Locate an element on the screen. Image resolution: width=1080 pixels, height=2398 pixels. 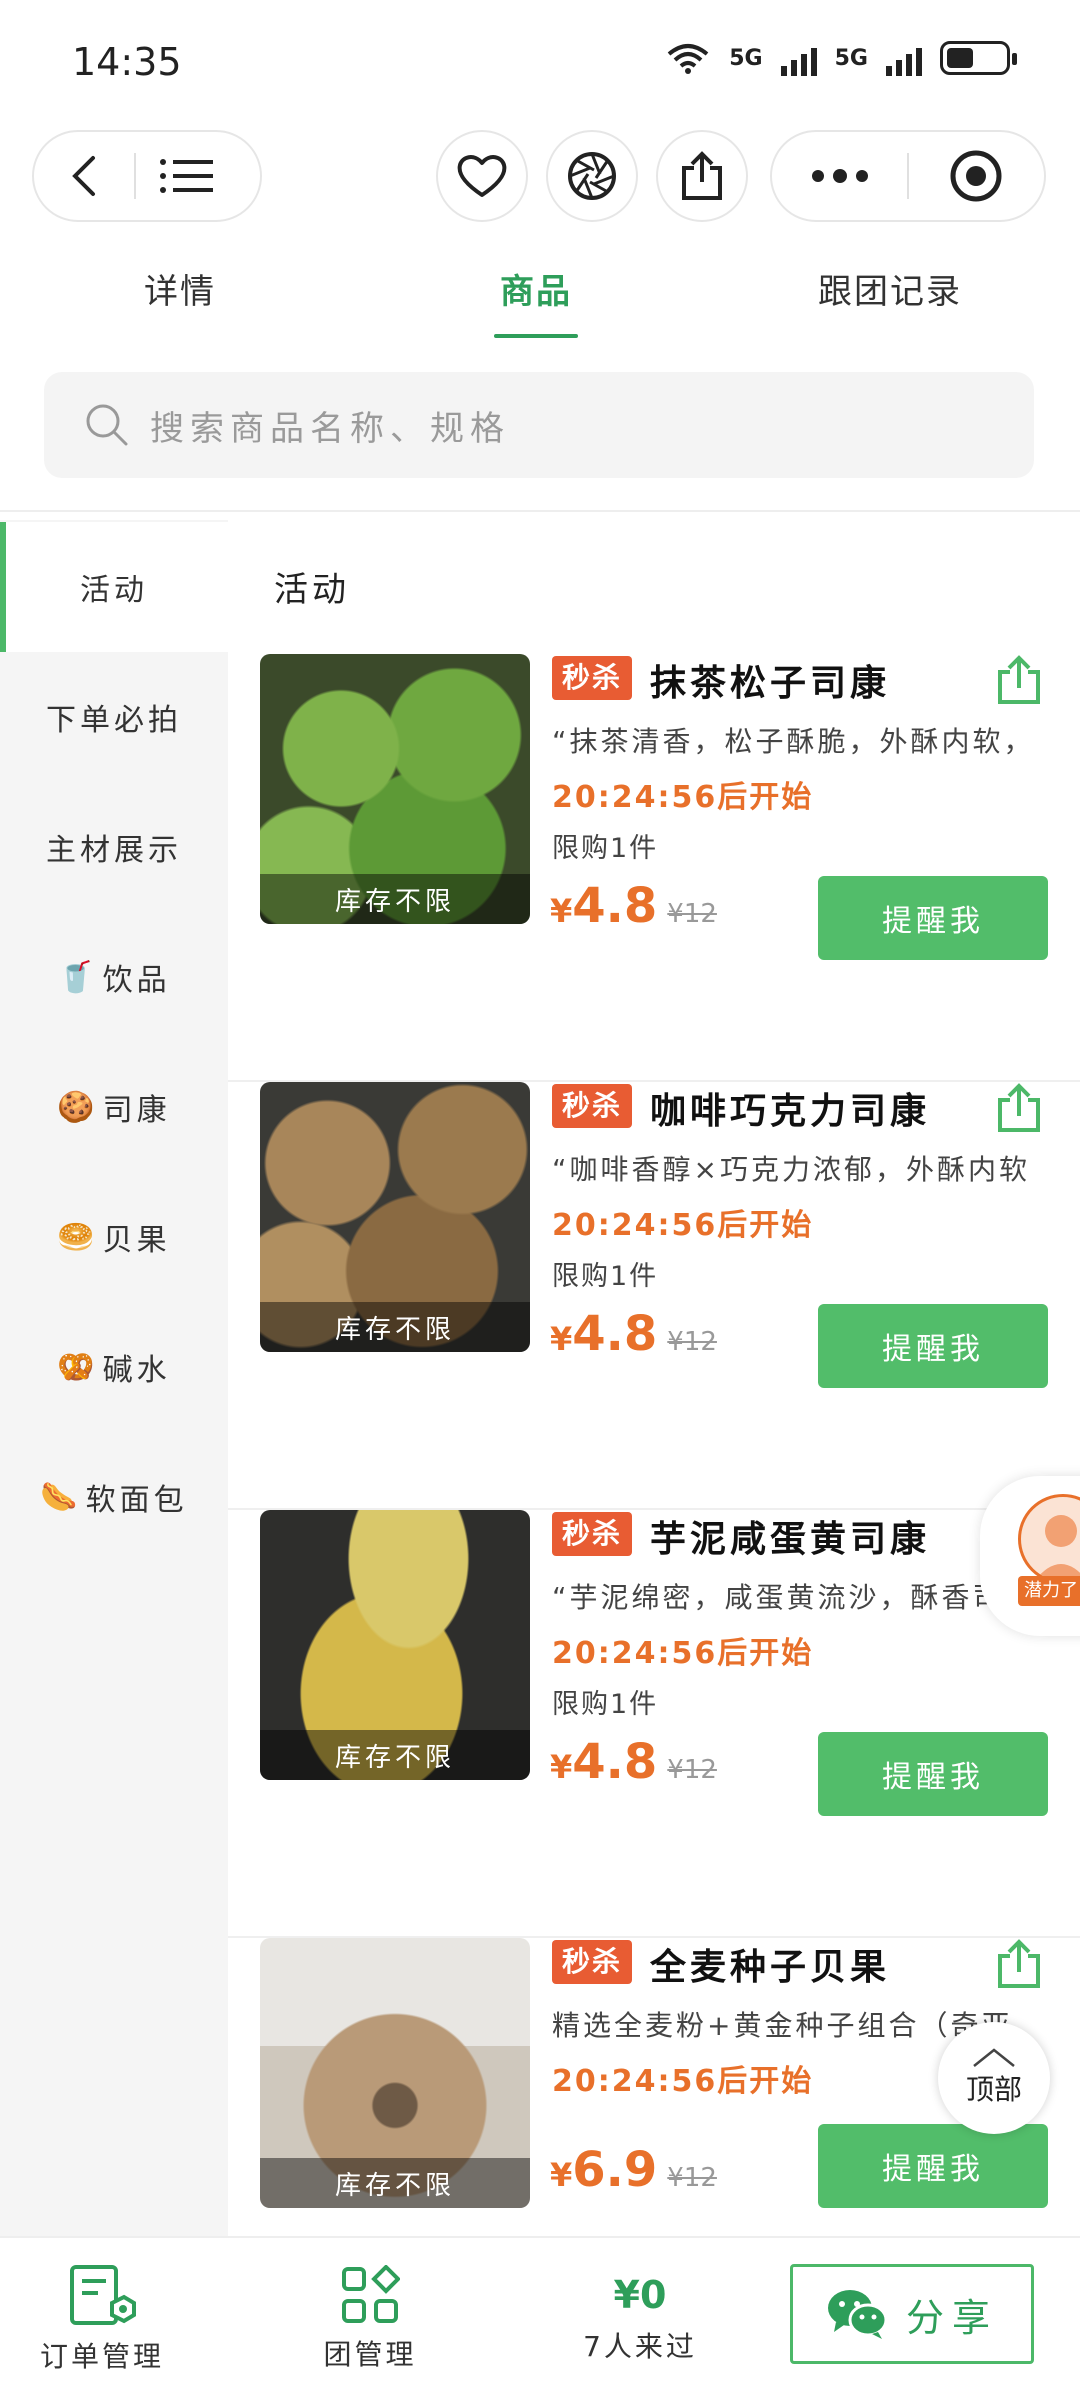
section-title: 活动 is located at coordinates (312, 590).